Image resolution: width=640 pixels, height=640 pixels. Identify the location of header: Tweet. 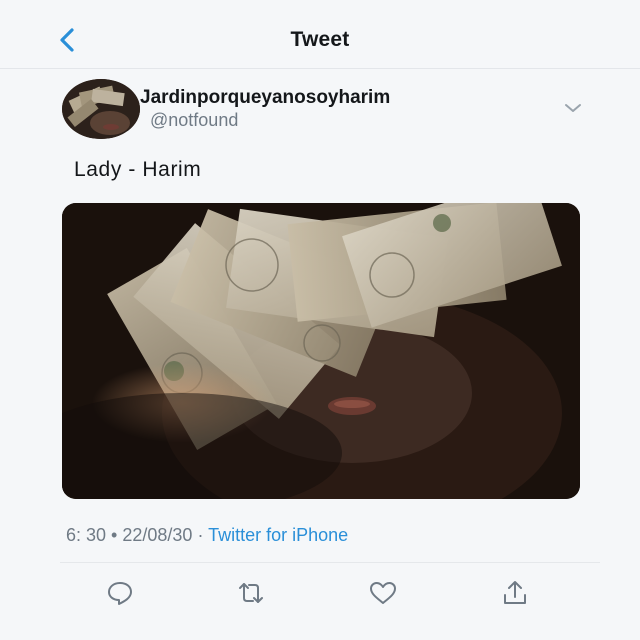
(320, 34).